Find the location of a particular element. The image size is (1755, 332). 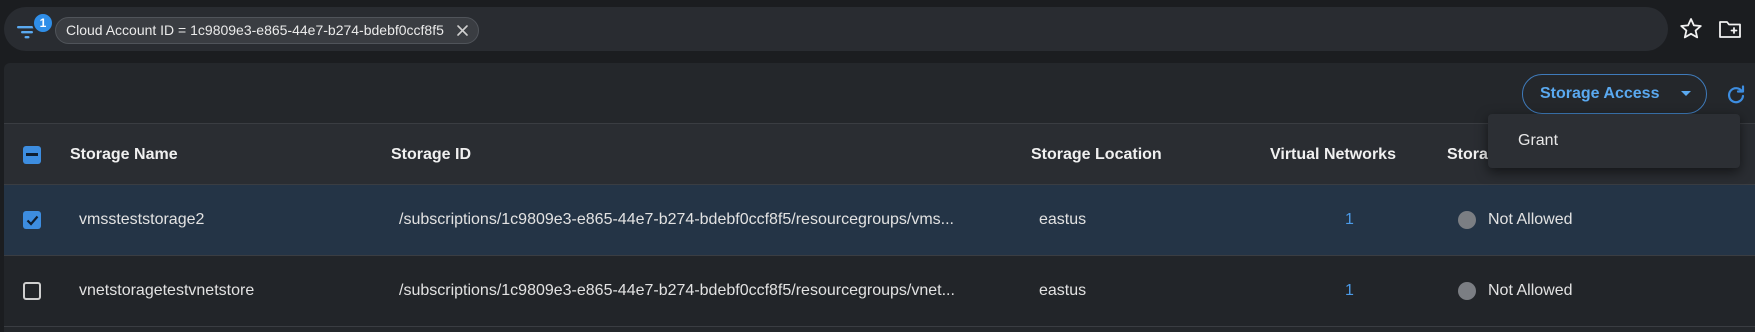

storage-access-menu: Grant is located at coordinates (1614, 141).